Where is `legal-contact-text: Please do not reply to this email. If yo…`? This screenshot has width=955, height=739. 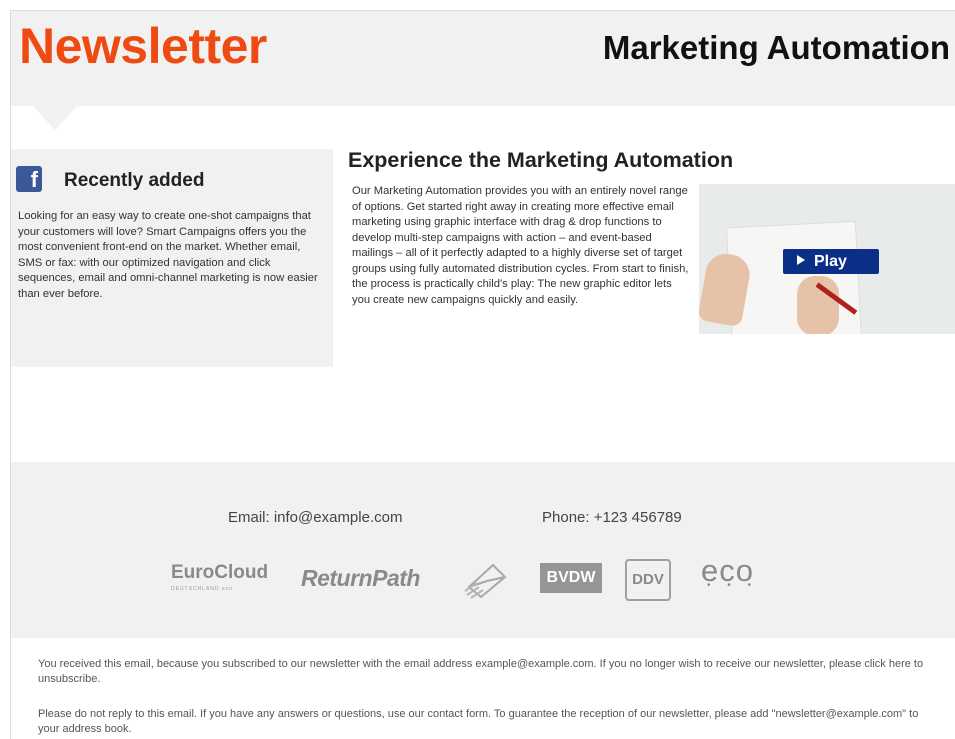
legal-contact-text: Please do not reply to this email. If yo… is located at coordinates (478, 721).